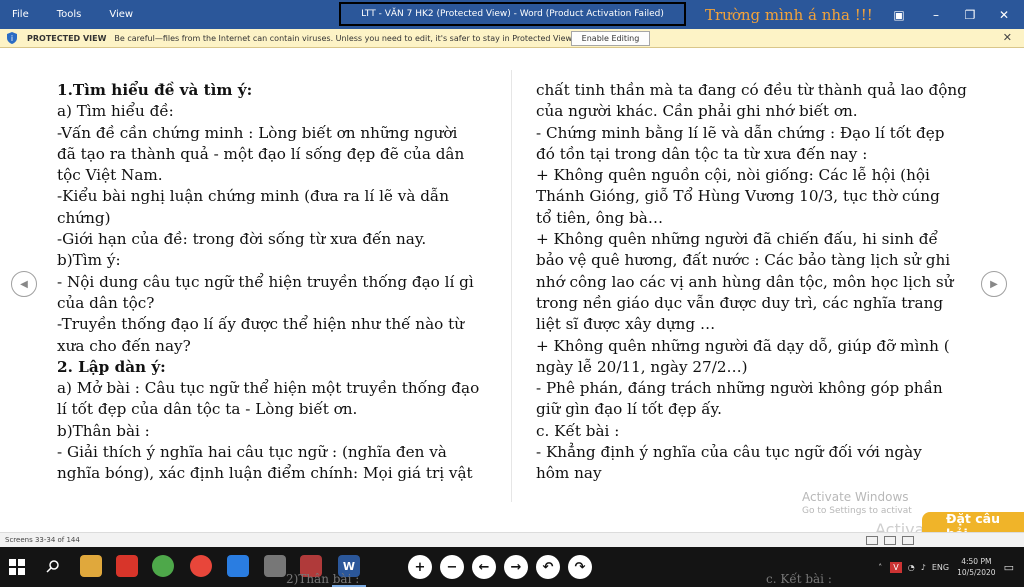 This screenshot has width=1024, height=587. Describe the element at coordinates (936, 14) in the screenshot. I see `minimize-button: –` at that location.